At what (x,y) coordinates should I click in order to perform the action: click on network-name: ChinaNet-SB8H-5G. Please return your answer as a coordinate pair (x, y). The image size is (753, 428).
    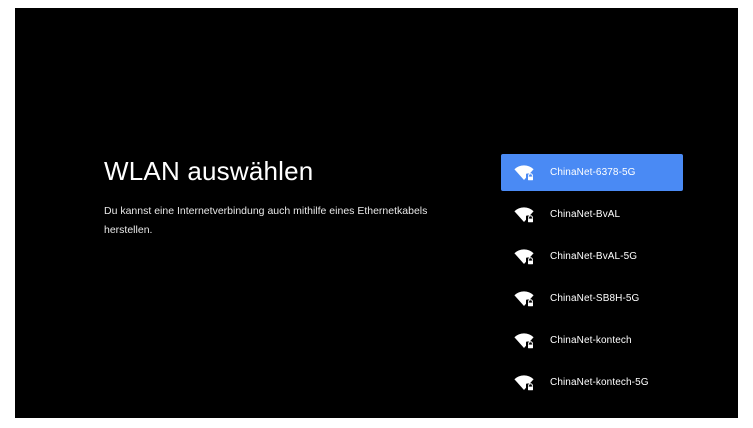
    Looking at the image, I should click on (595, 298).